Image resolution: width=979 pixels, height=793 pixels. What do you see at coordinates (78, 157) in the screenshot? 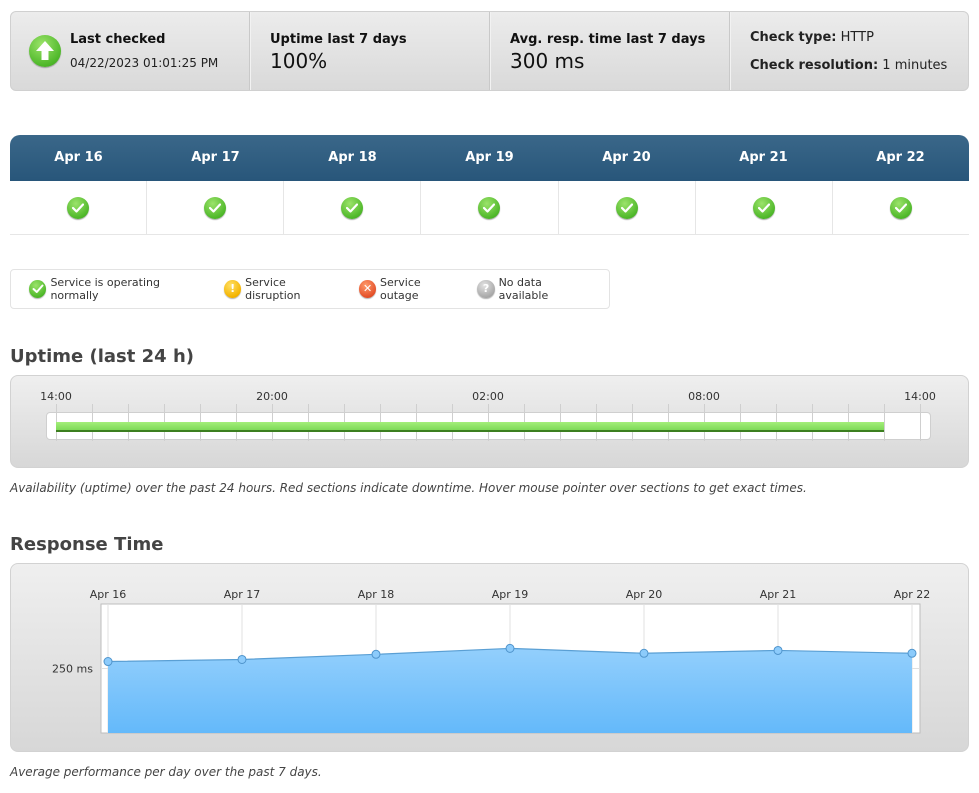
I see `calendar-day-label: Apr 16` at bounding box center [78, 157].